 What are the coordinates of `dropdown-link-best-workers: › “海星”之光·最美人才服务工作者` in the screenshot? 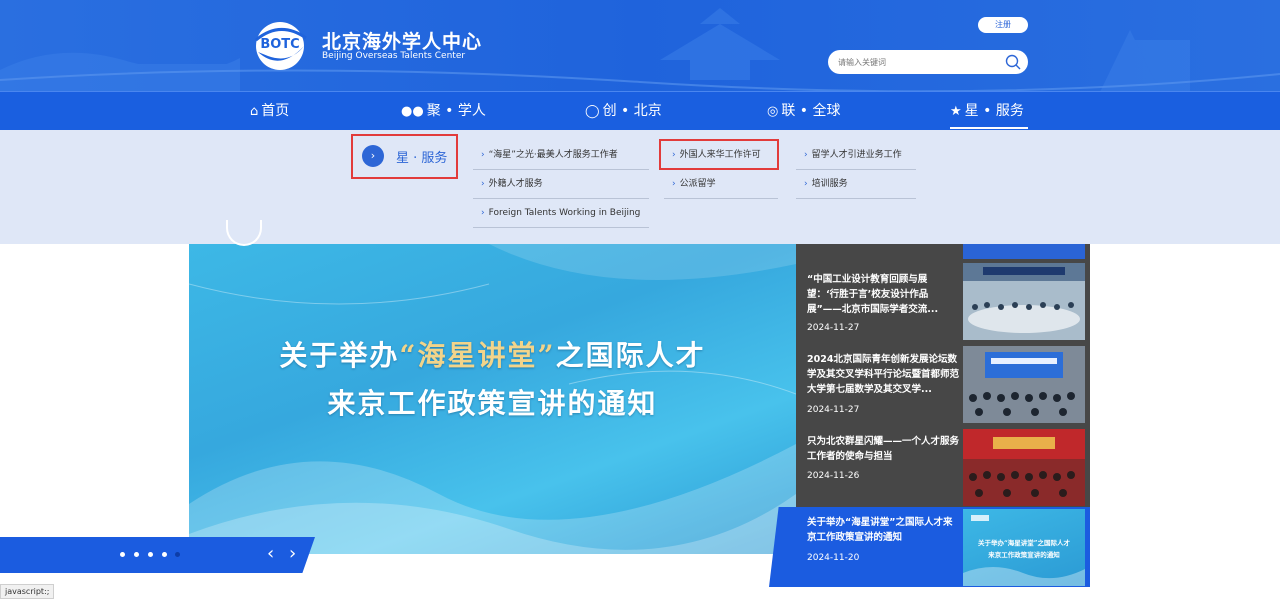 It's located at (561, 155).